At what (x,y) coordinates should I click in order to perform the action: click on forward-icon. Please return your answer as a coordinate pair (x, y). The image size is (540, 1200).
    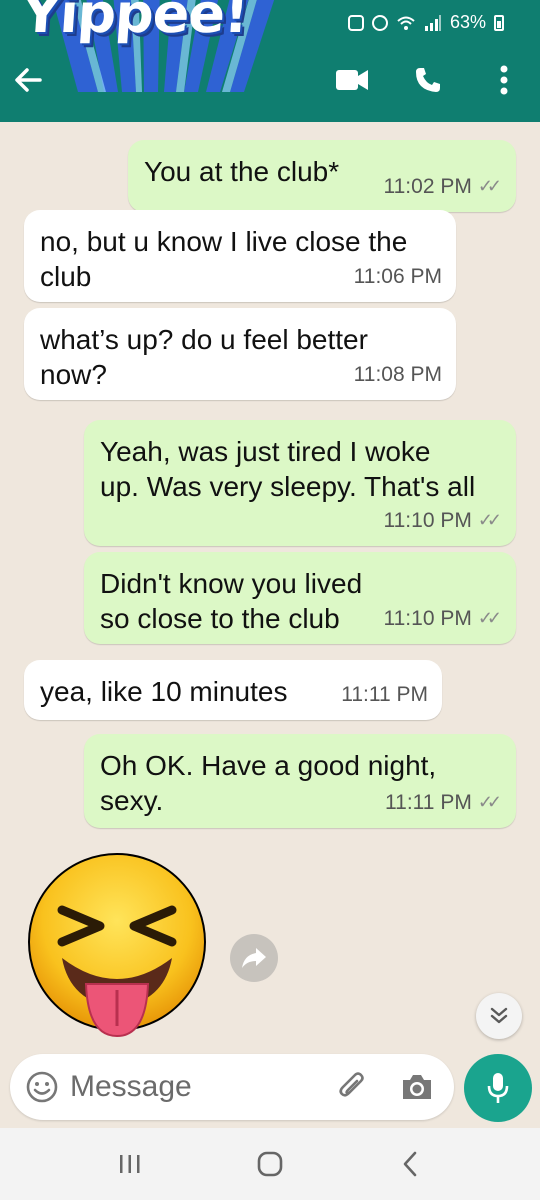
    Looking at the image, I should click on (254, 958).